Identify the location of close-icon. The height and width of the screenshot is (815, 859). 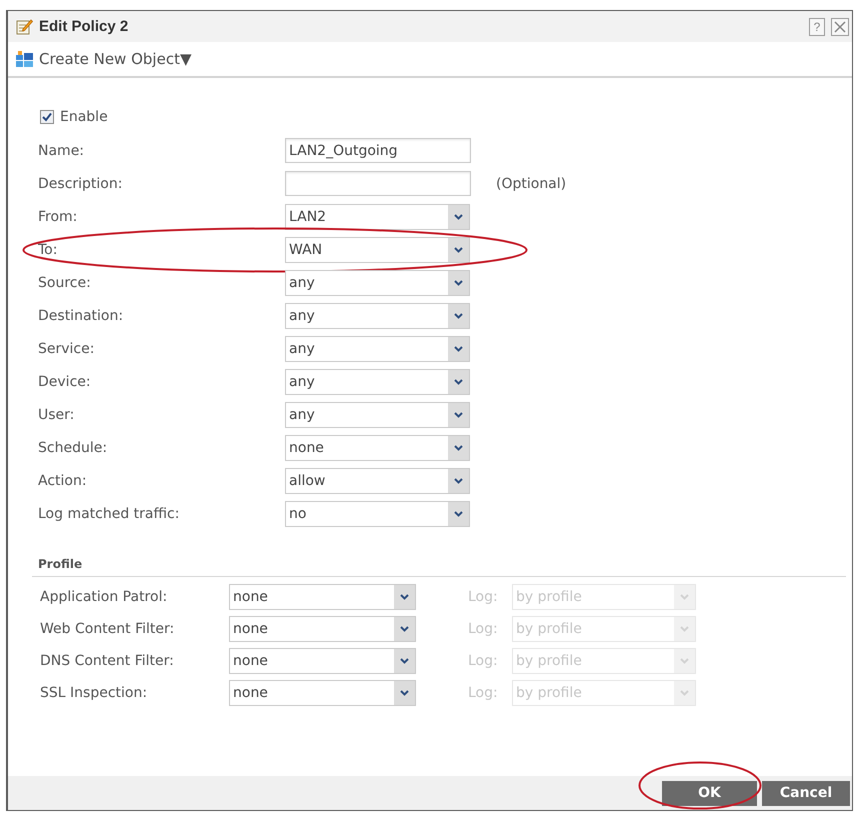
(840, 26).